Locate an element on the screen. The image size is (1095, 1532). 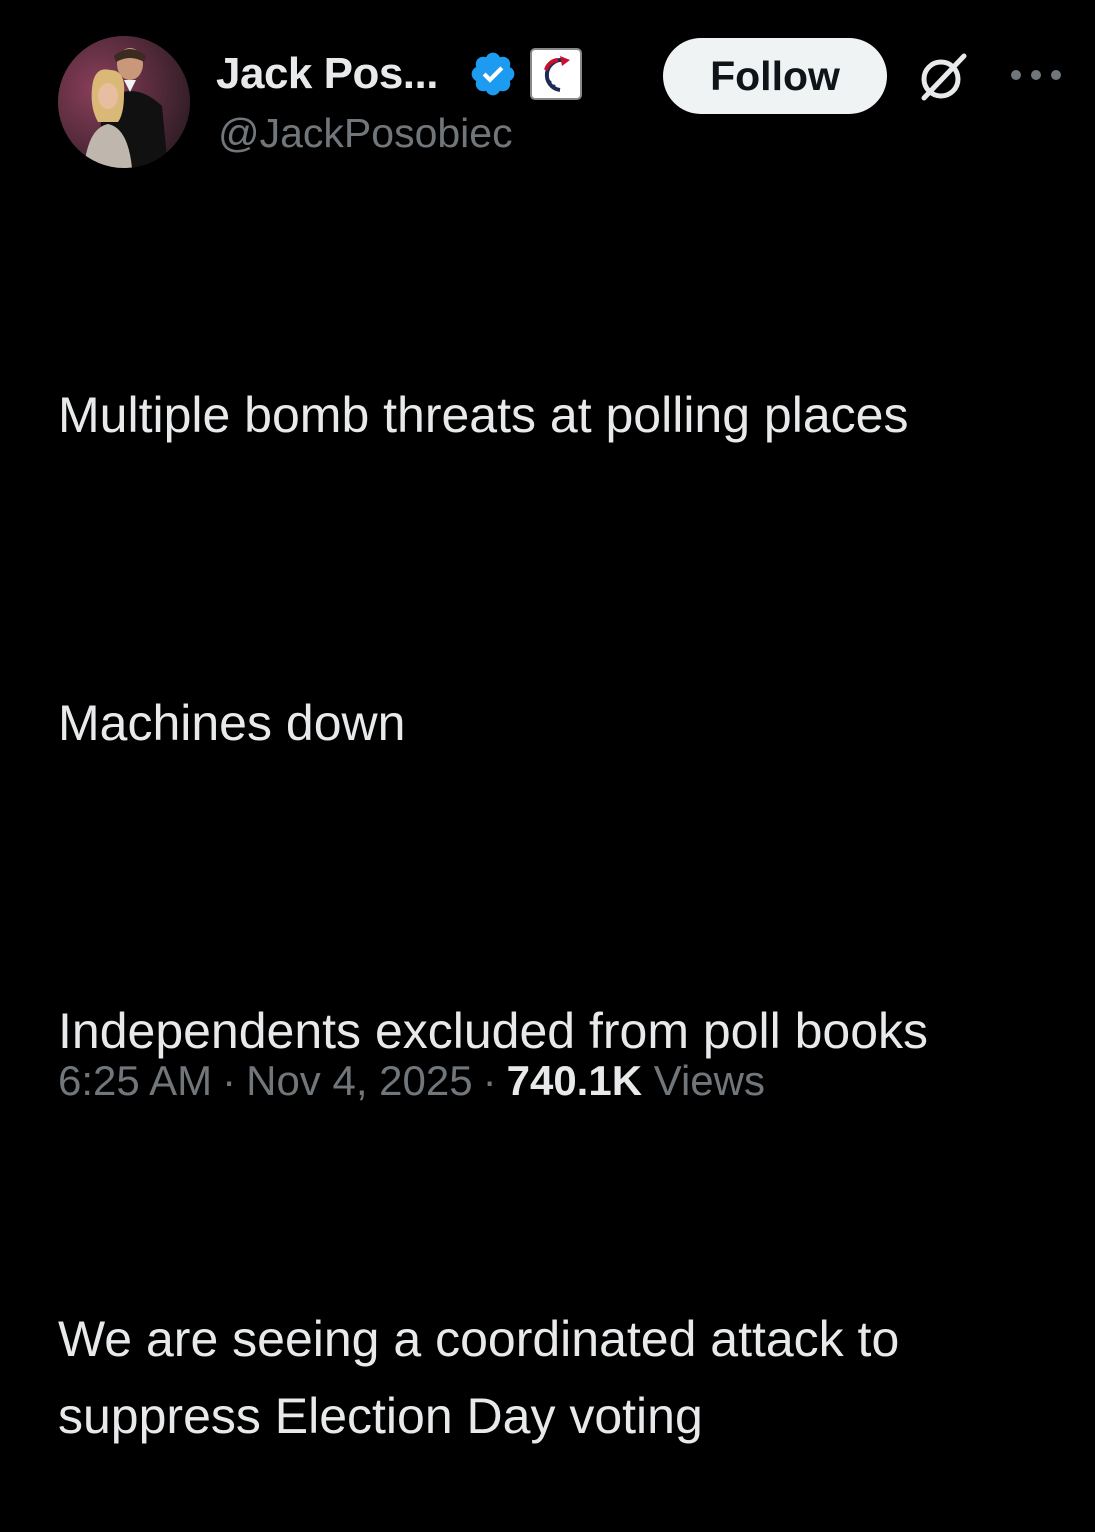
tweet-paragraph: Machines down is located at coordinates (232, 723).